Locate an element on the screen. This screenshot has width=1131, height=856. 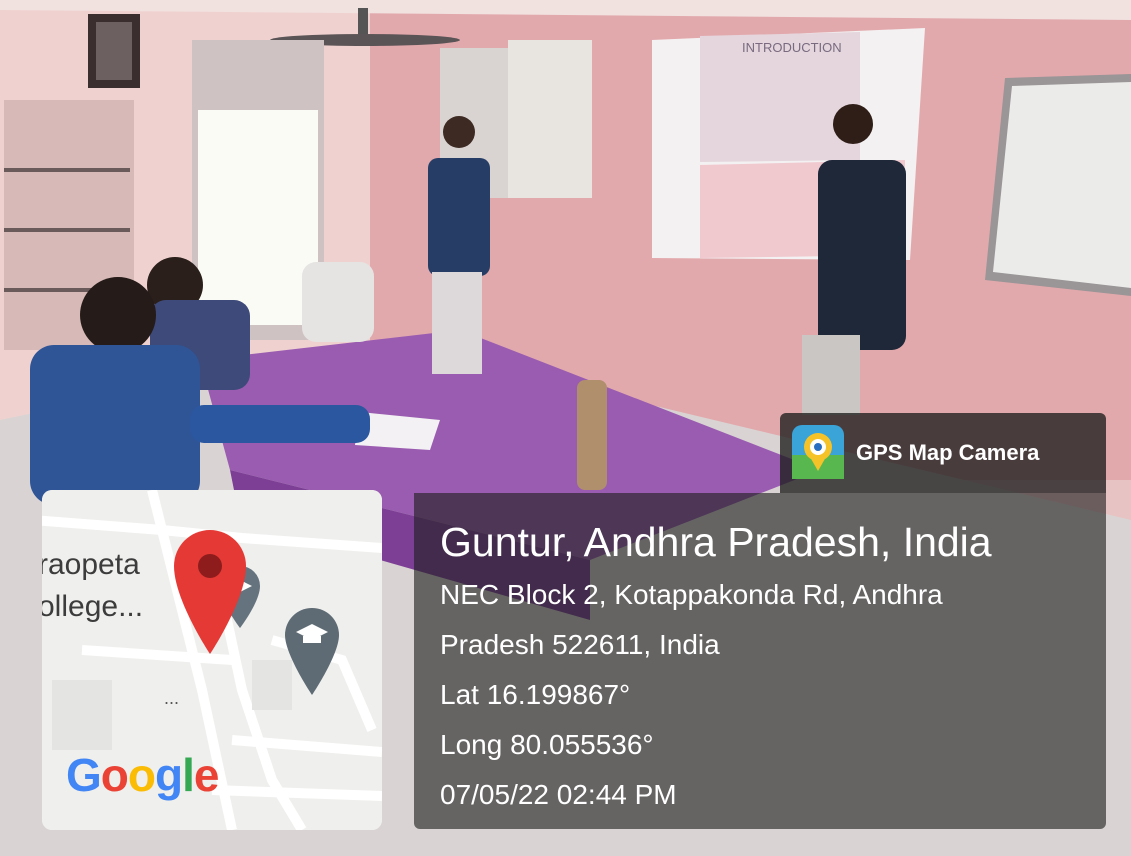
app-badge: GPS Map Camera is located at coordinates (943, 453).